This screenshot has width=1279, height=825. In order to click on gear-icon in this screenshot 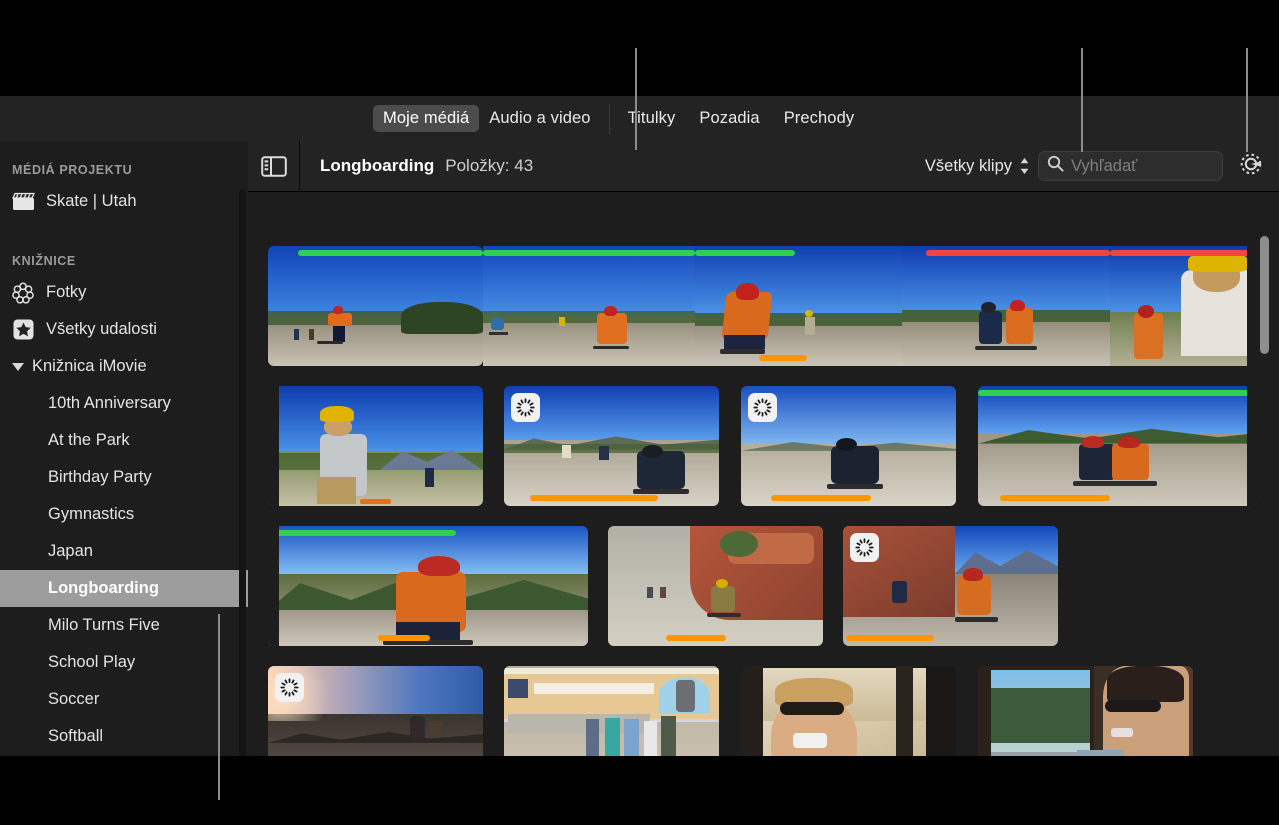, I will do `click(1251, 166)`.